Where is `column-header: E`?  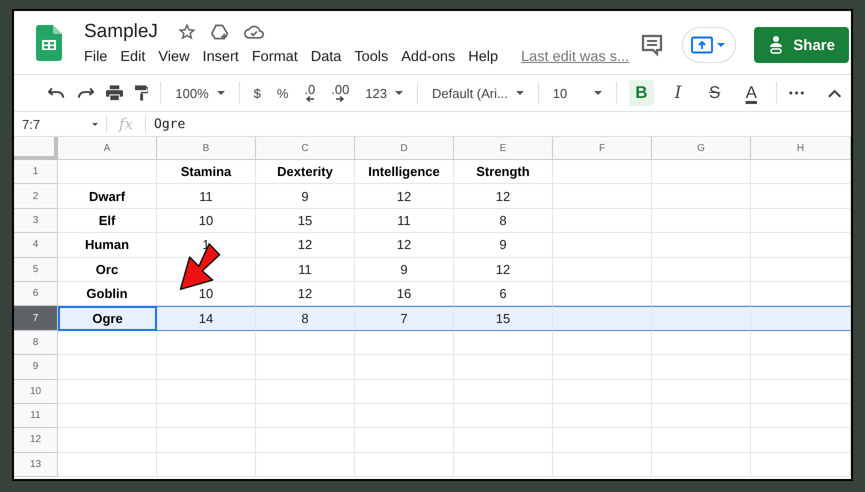 column-header: E is located at coordinates (503, 148).